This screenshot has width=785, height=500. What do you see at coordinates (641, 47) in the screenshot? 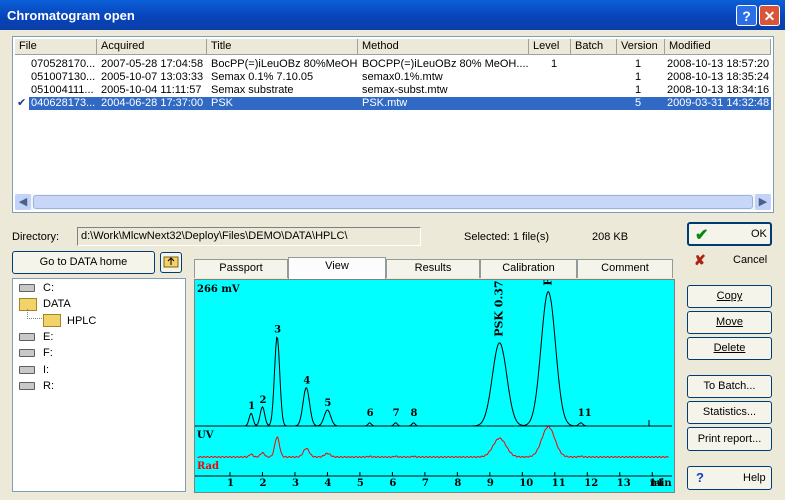
I see `column-header-version: Version` at bounding box center [641, 47].